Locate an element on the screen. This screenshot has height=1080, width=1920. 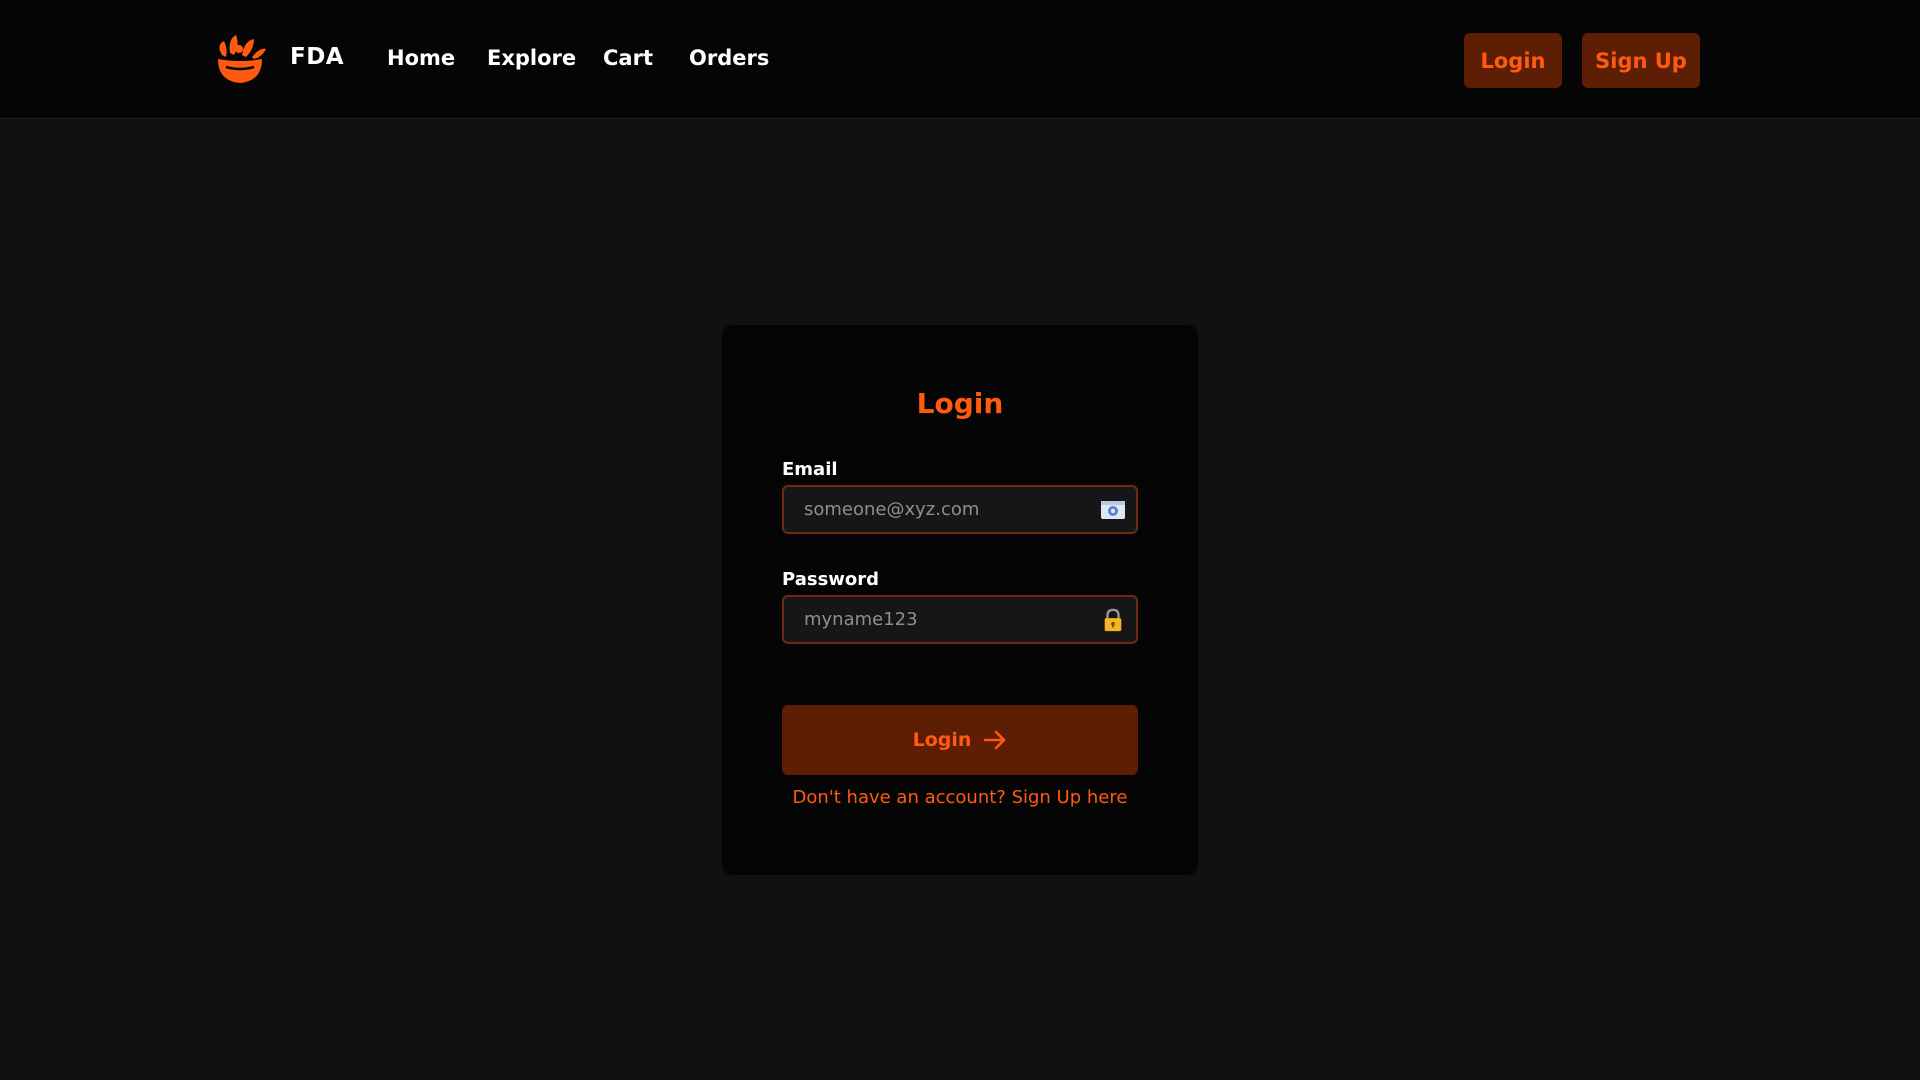
nav-link-home: Home is located at coordinates (421, 58).